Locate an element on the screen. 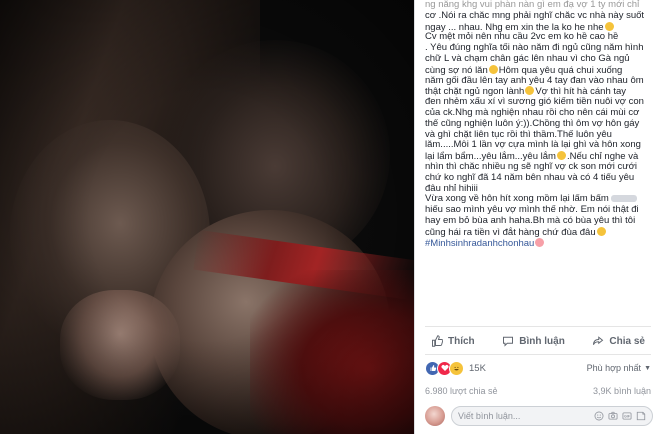  share-arrow-icon is located at coordinates (598, 340).